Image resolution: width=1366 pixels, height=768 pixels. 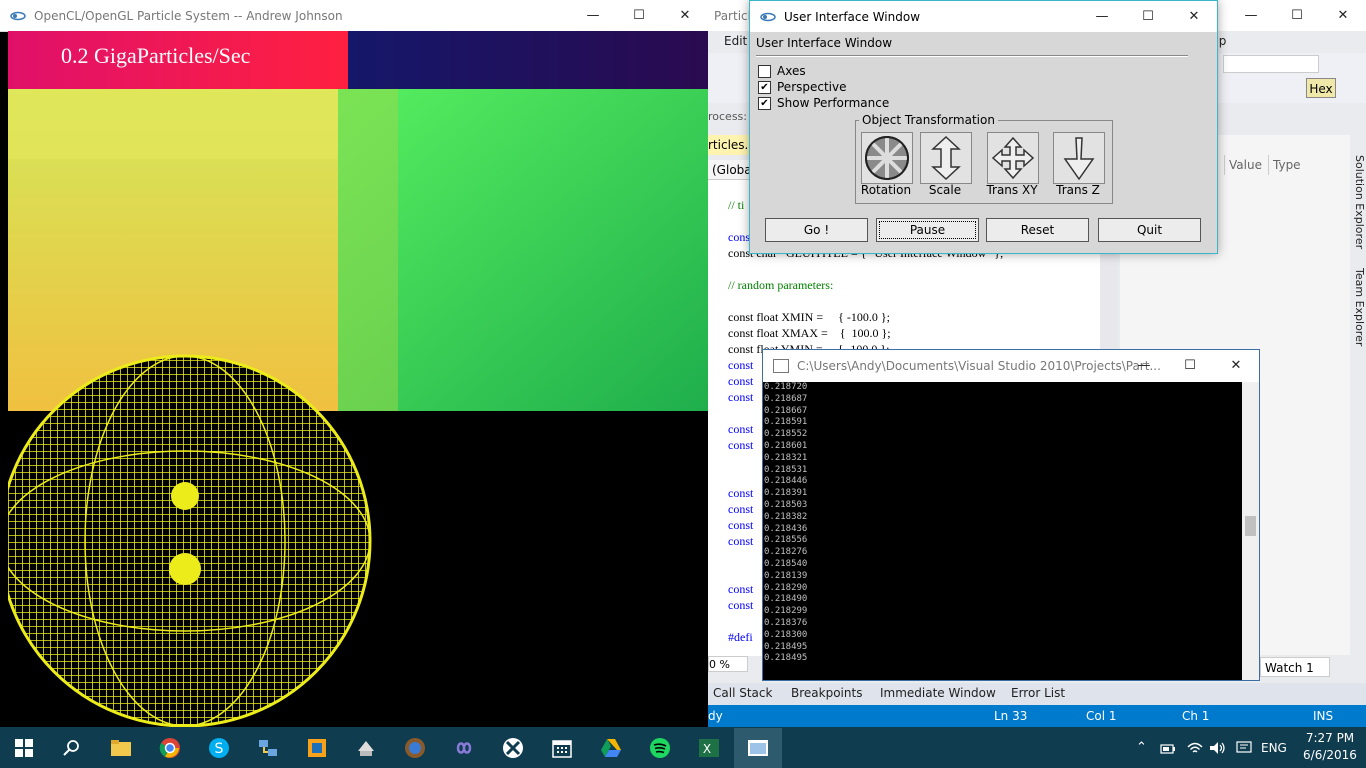 What do you see at coordinates (1011, 716) in the screenshot?
I see `status-line: Ln 33` at bounding box center [1011, 716].